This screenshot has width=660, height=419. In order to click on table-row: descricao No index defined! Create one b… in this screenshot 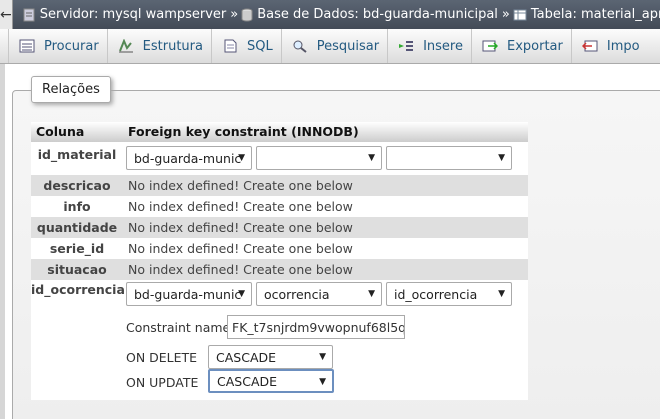, I will do `click(279, 185)`.